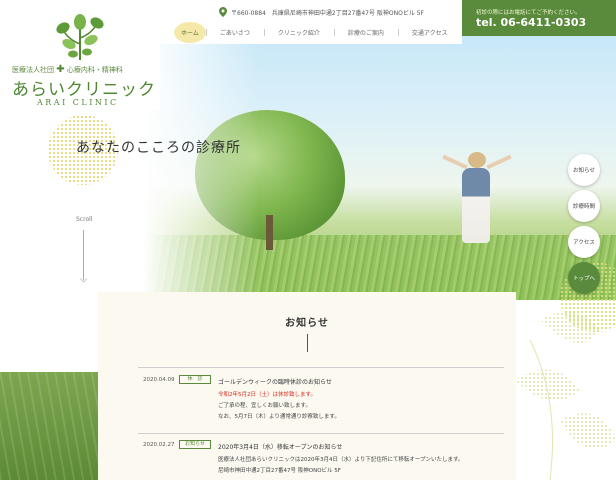 Image resolution: width=616 pixels, height=480 pixels. Describe the element at coordinates (264, 406) in the screenshot. I see `news-line: ご了承の程、宜しくお願い致します。` at that location.